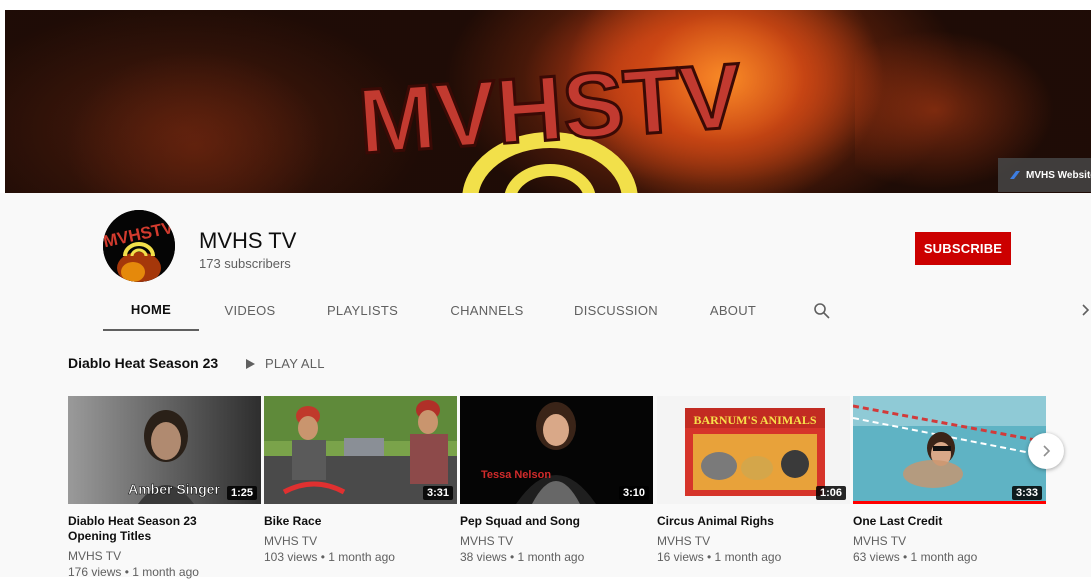 This screenshot has width=1091, height=579. Describe the element at coordinates (151, 310) in the screenshot. I see `tab-home: HOME` at that location.